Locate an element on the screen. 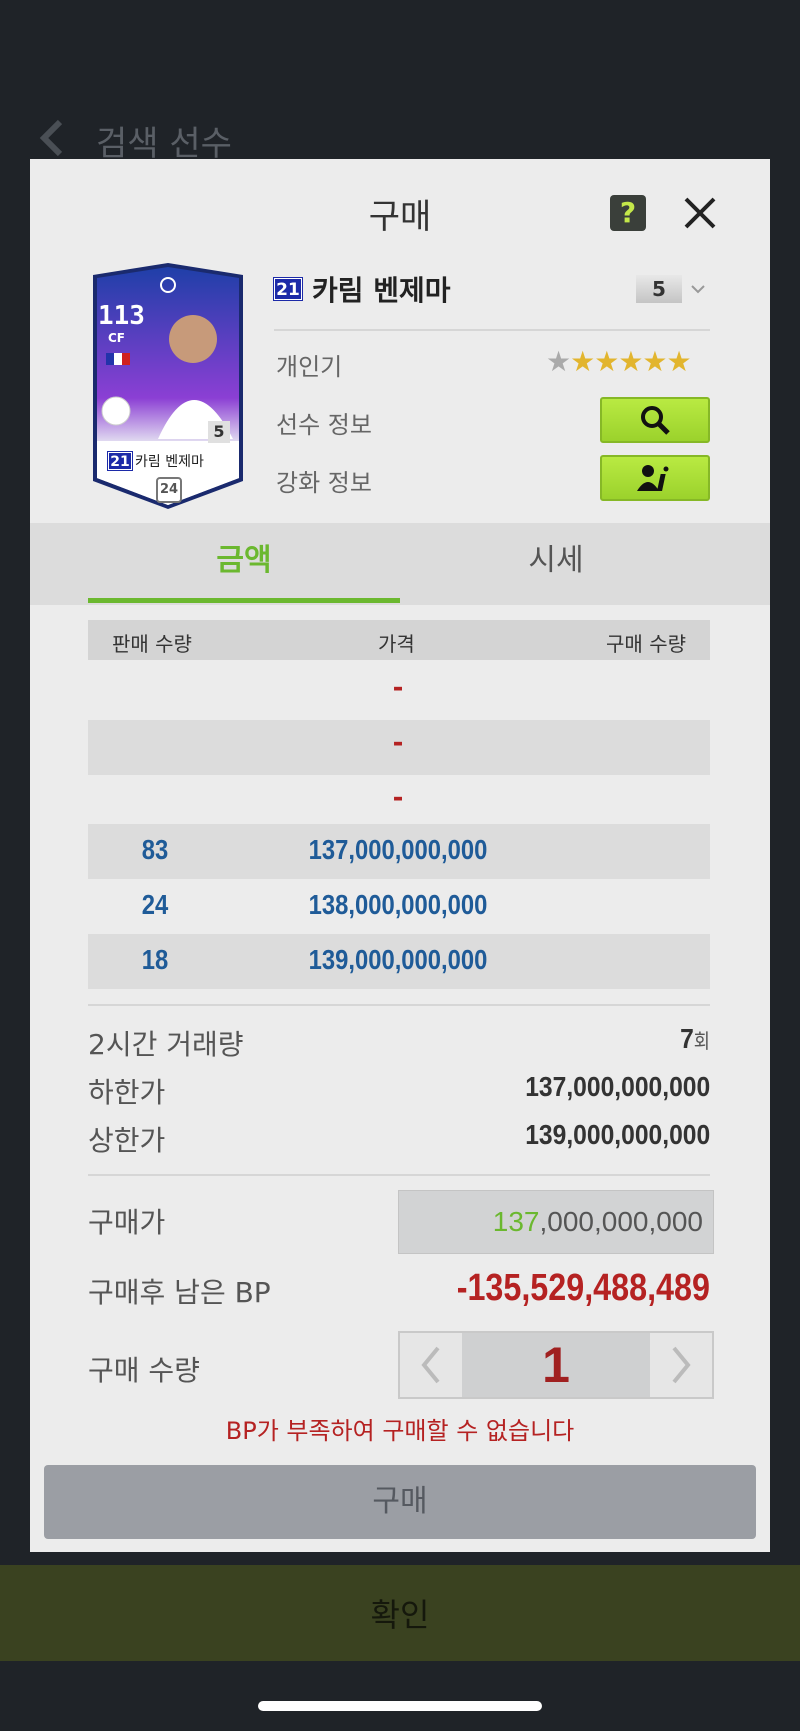 The image size is (800, 1731). upgrade-info-button is located at coordinates (655, 478).